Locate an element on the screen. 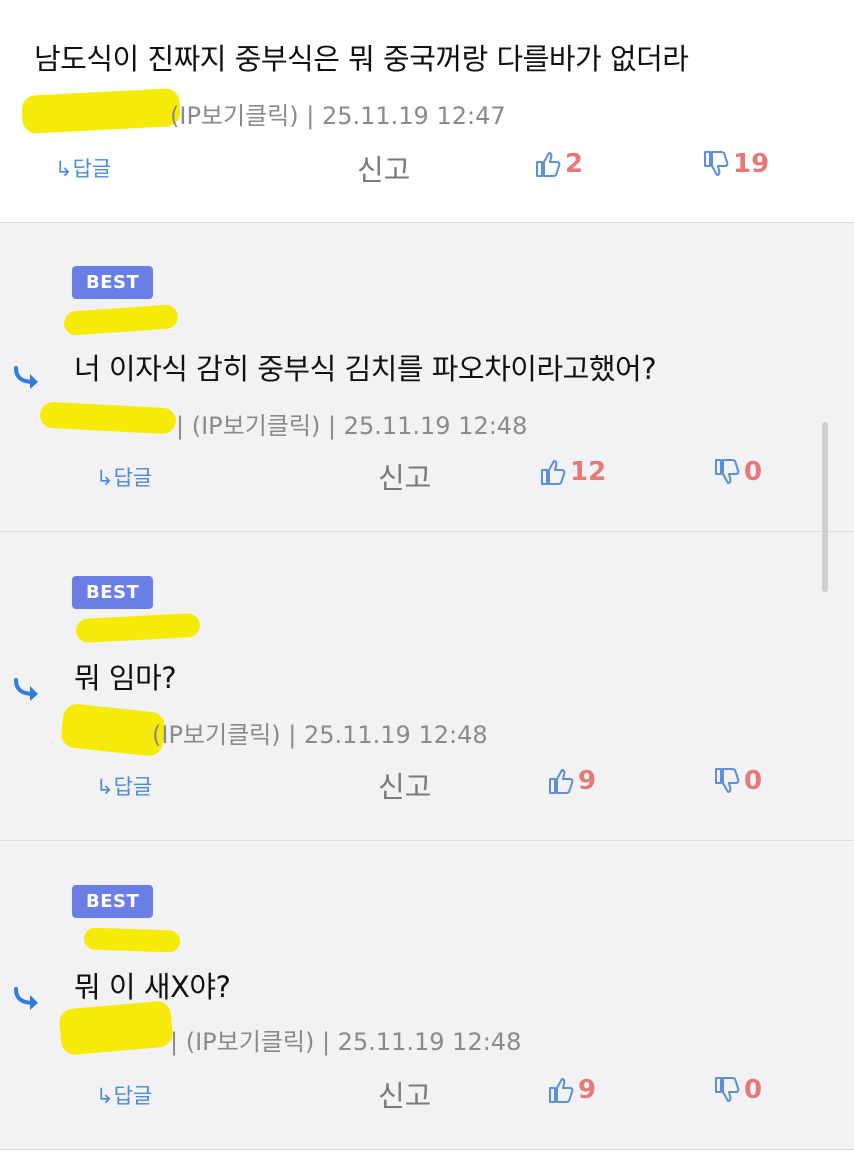 This screenshot has width=854, height=1153. comment-meta: (IP보기클릭) | 25.11.19 12:48 is located at coordinates (320, 735).